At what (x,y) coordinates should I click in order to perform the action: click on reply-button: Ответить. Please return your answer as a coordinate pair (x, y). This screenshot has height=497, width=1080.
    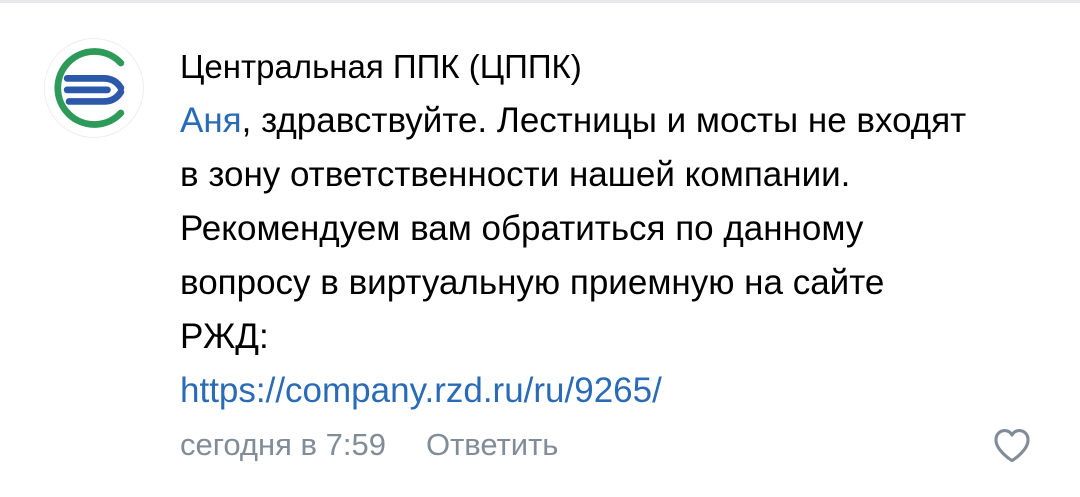
    Looking at the image, I should click on (492, 445).